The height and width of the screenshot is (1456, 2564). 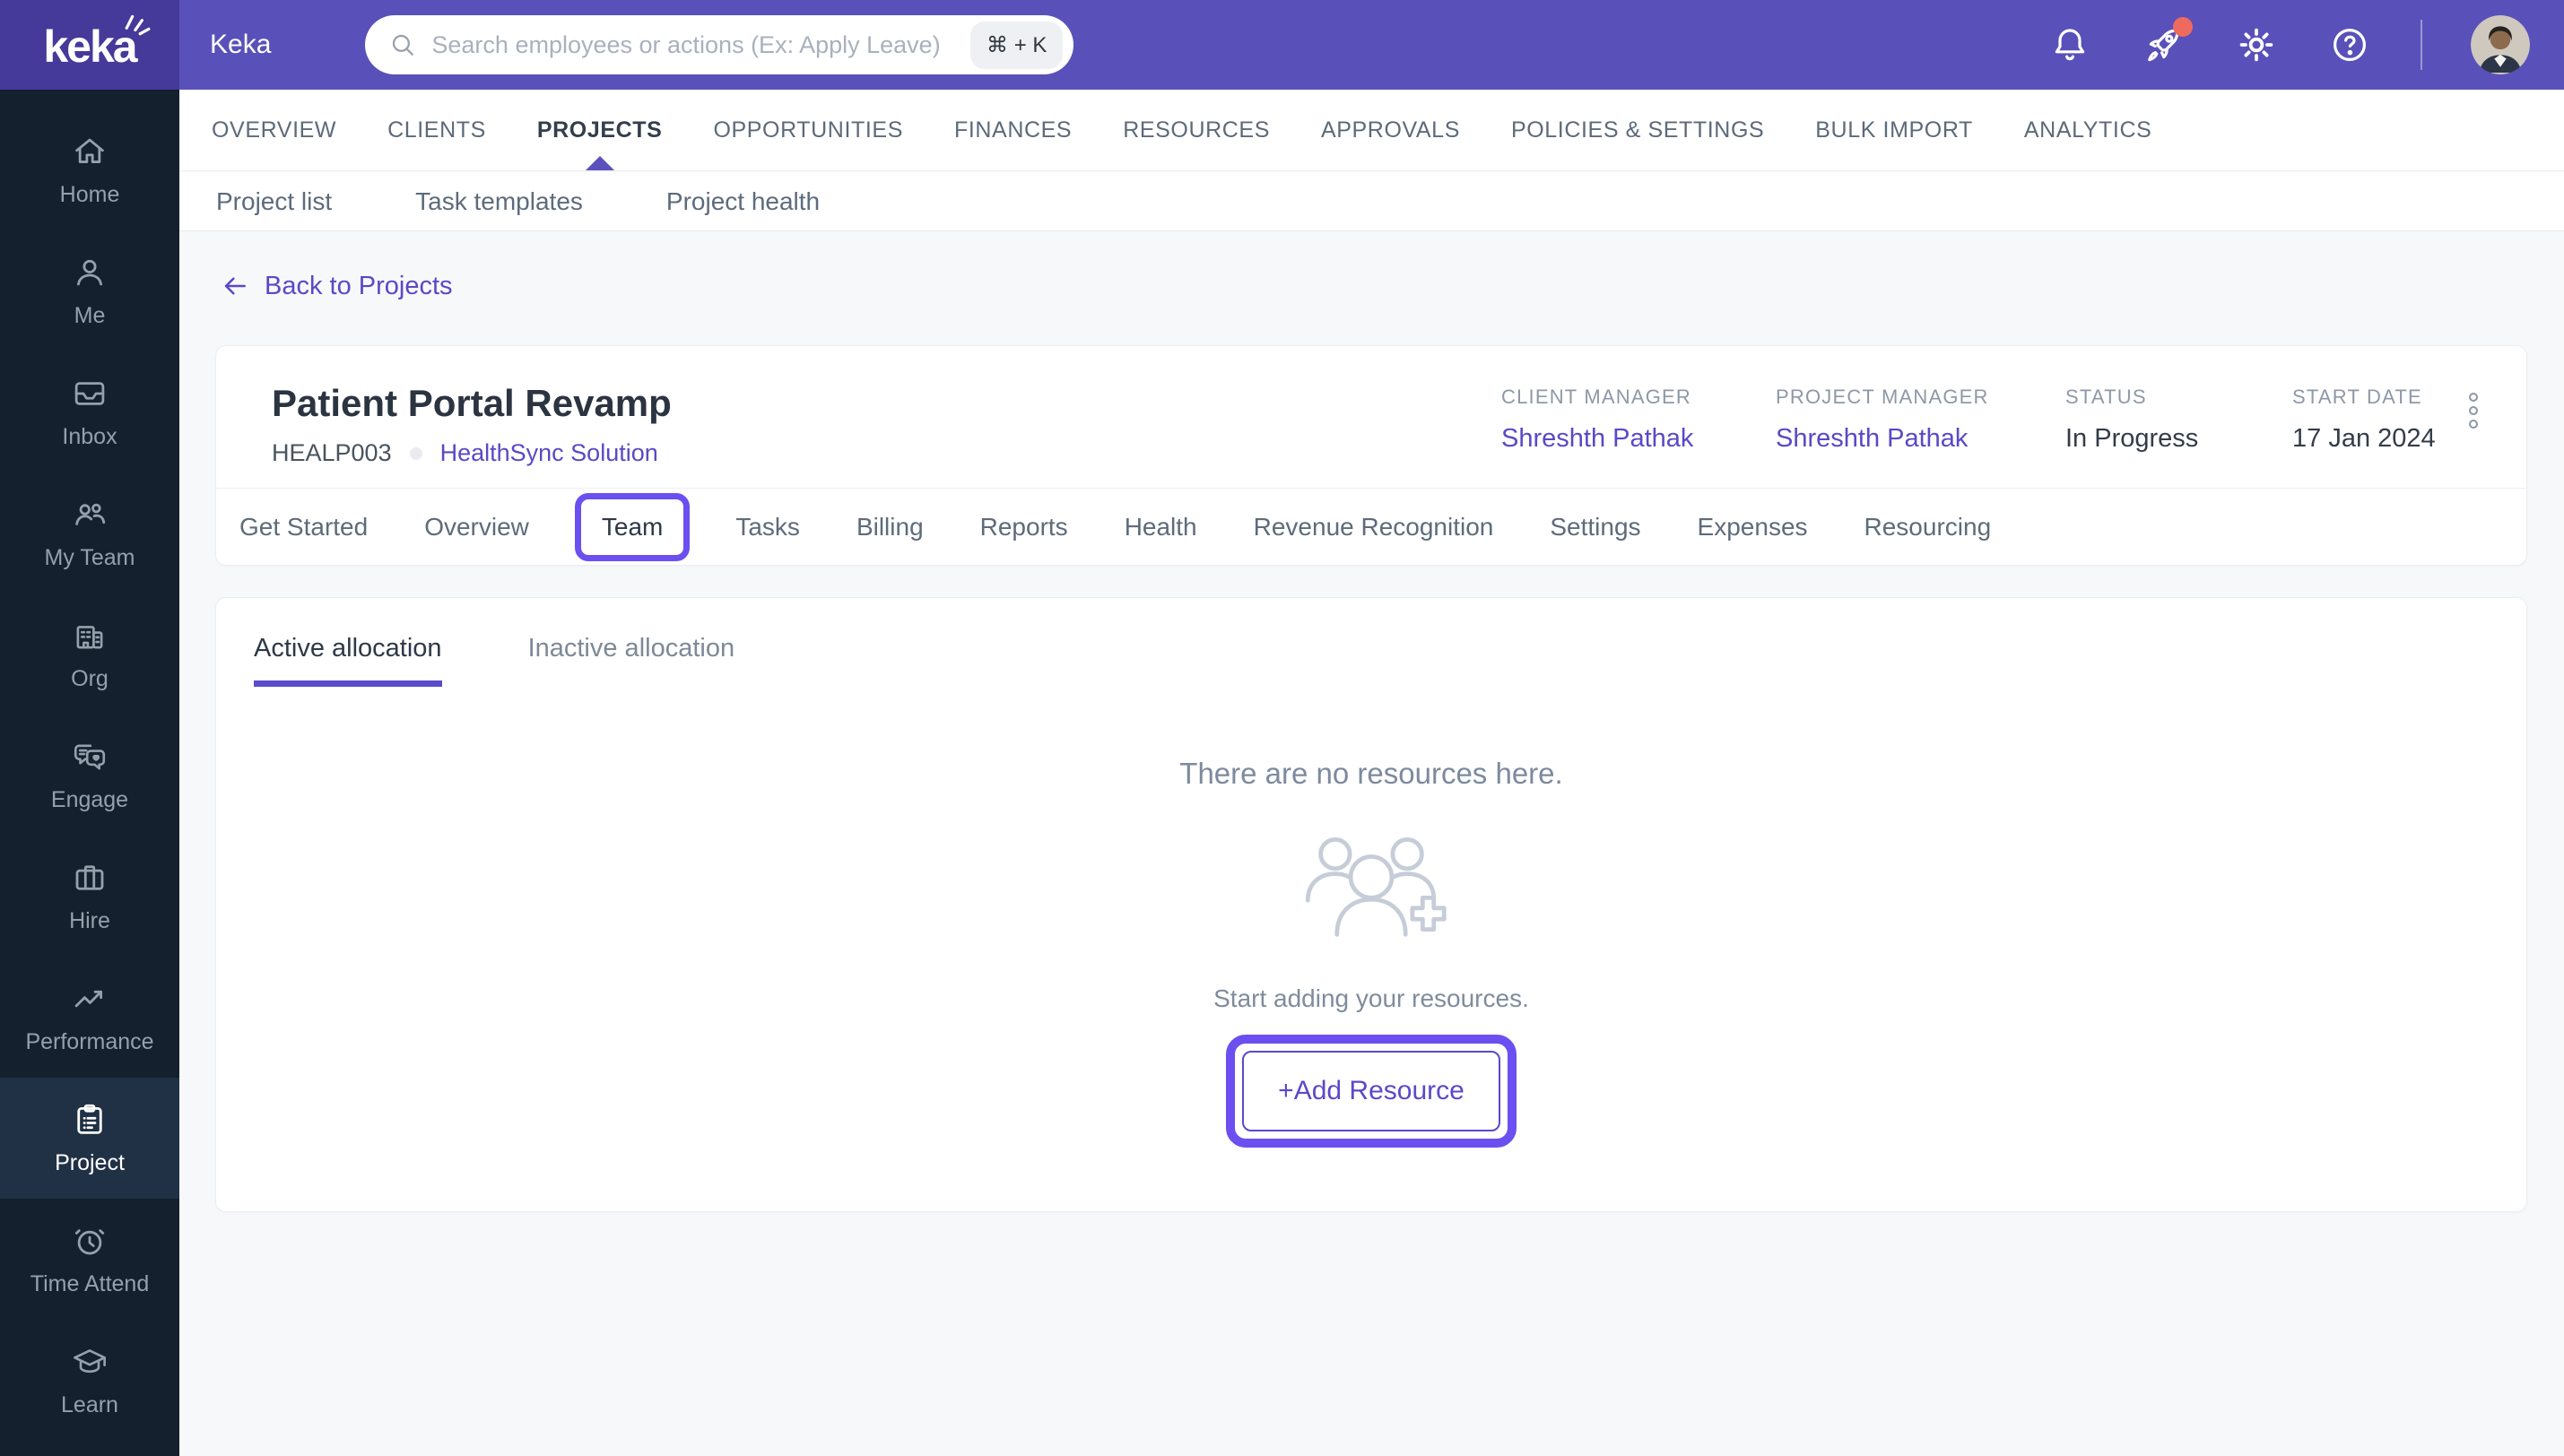 What do you see at coordinates (89, 557) in the screenshot?
I see `sidebar-item-label: My Team` at bounding box center [89, 557].